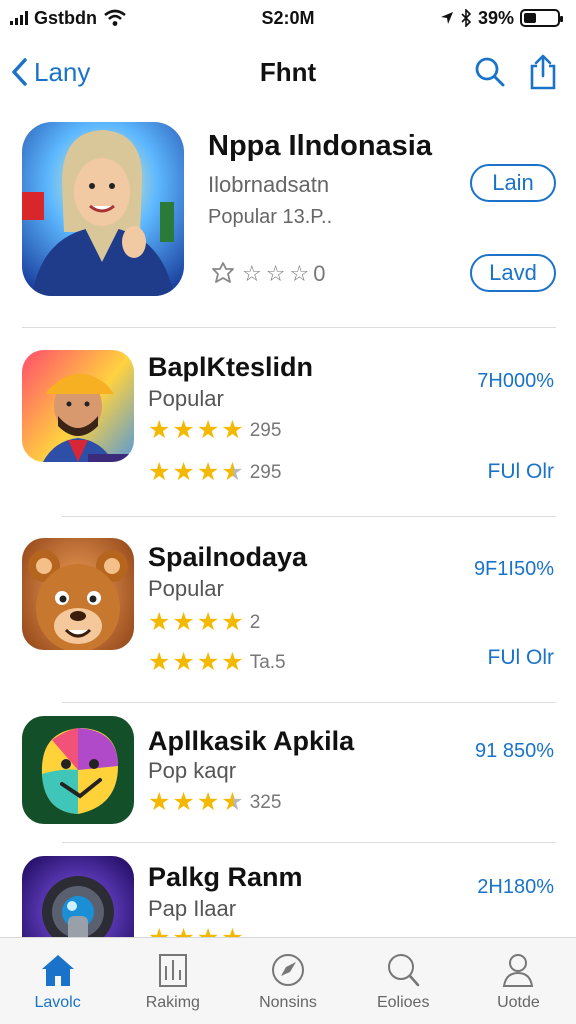 Image resolution: width=576 pixels, height=1024 pixels. What do you see at coordinates (288, 1002) in the screenshot?
I see `tab-label: Nonsins` at bounding box center [288, 1002].